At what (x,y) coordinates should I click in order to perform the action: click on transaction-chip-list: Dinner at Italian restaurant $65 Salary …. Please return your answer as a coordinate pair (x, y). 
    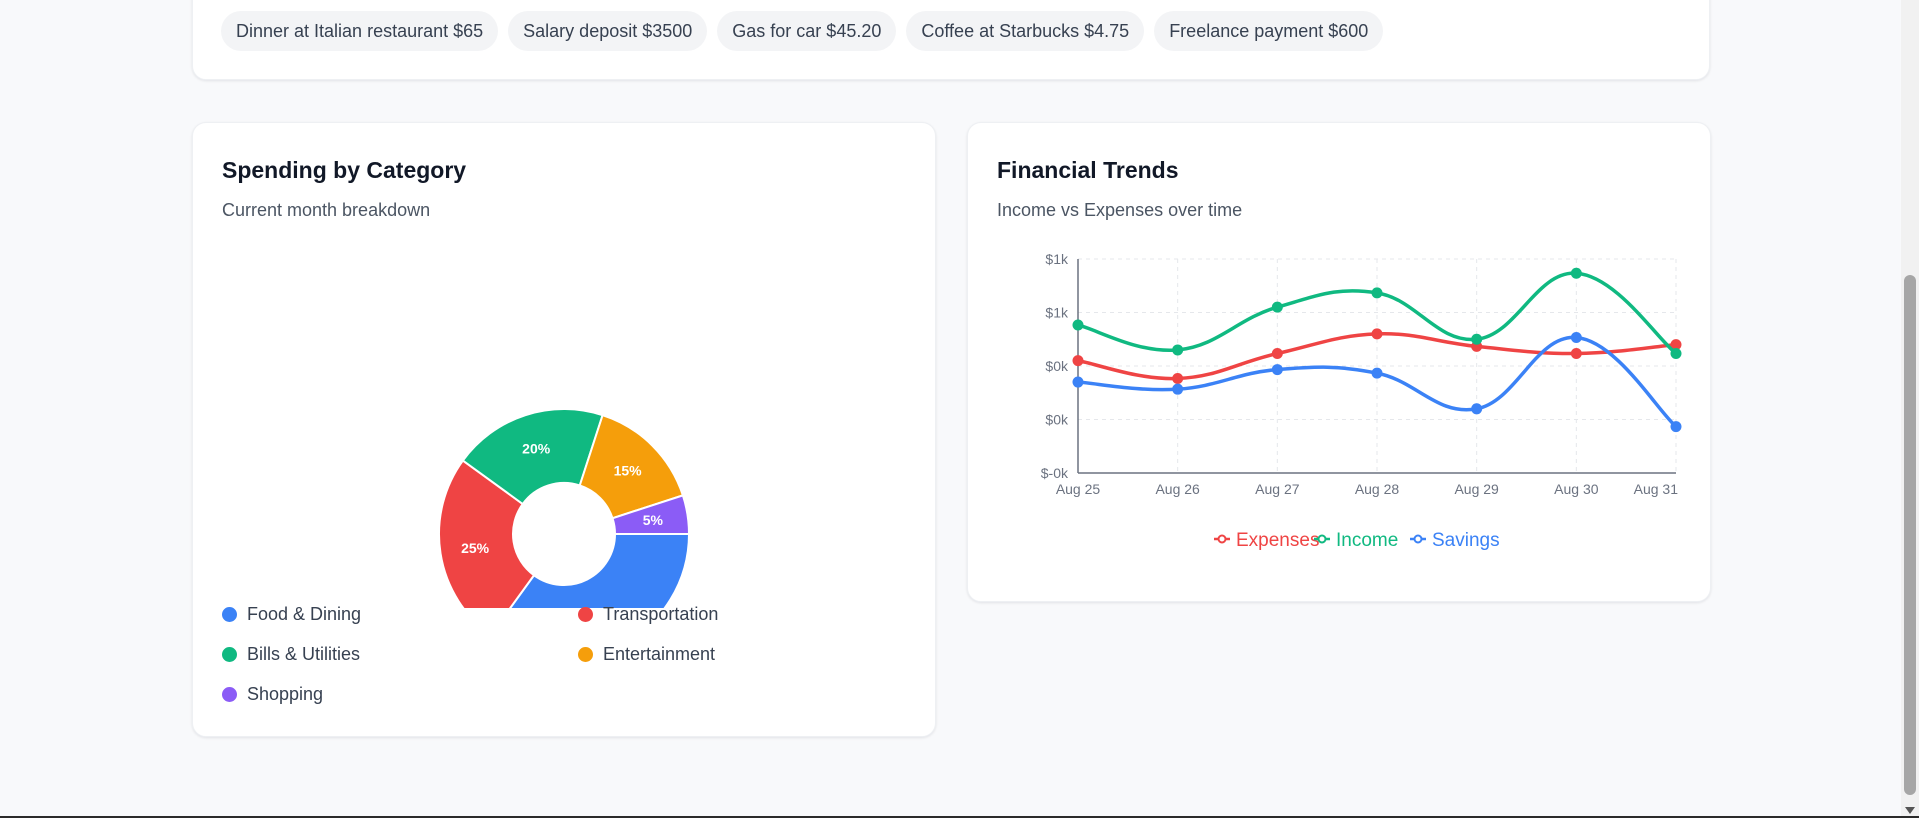
    Looking at the image, I should click on (802, 31).